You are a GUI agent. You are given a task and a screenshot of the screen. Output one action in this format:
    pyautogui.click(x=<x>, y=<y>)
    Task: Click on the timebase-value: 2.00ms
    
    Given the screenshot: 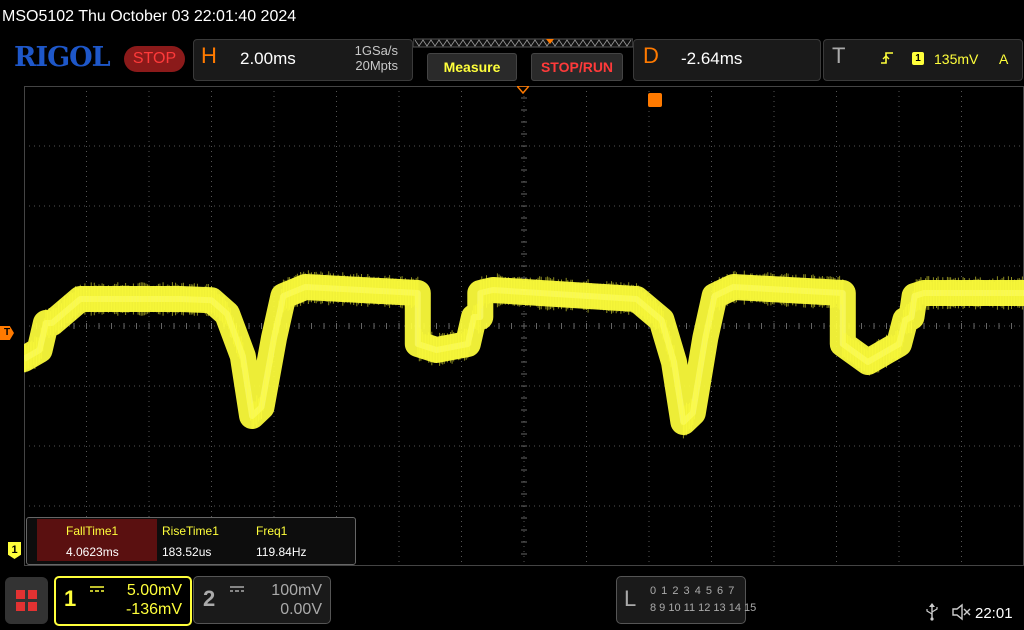 What is the action you would take?
    pyautogui.click(x=268, y=58)
    